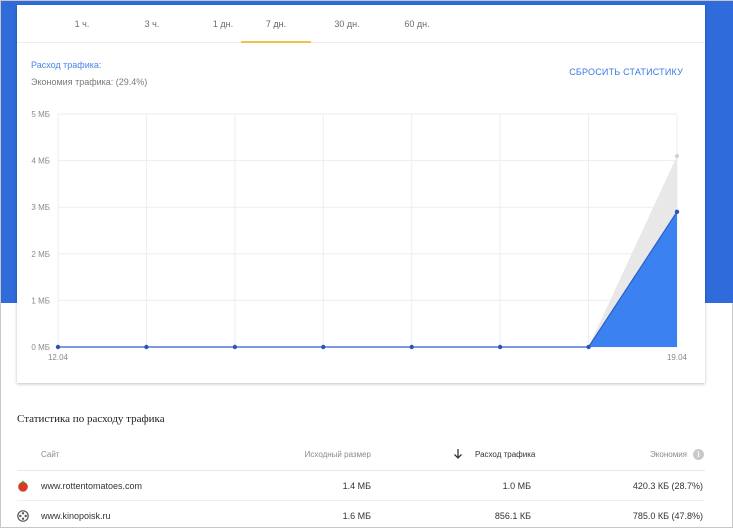  What do you see at coordinates (667, 516) in the screenshot?
I see `savings-value: 785.0 КБ (47.8%)` at bounding box center [667, 516].